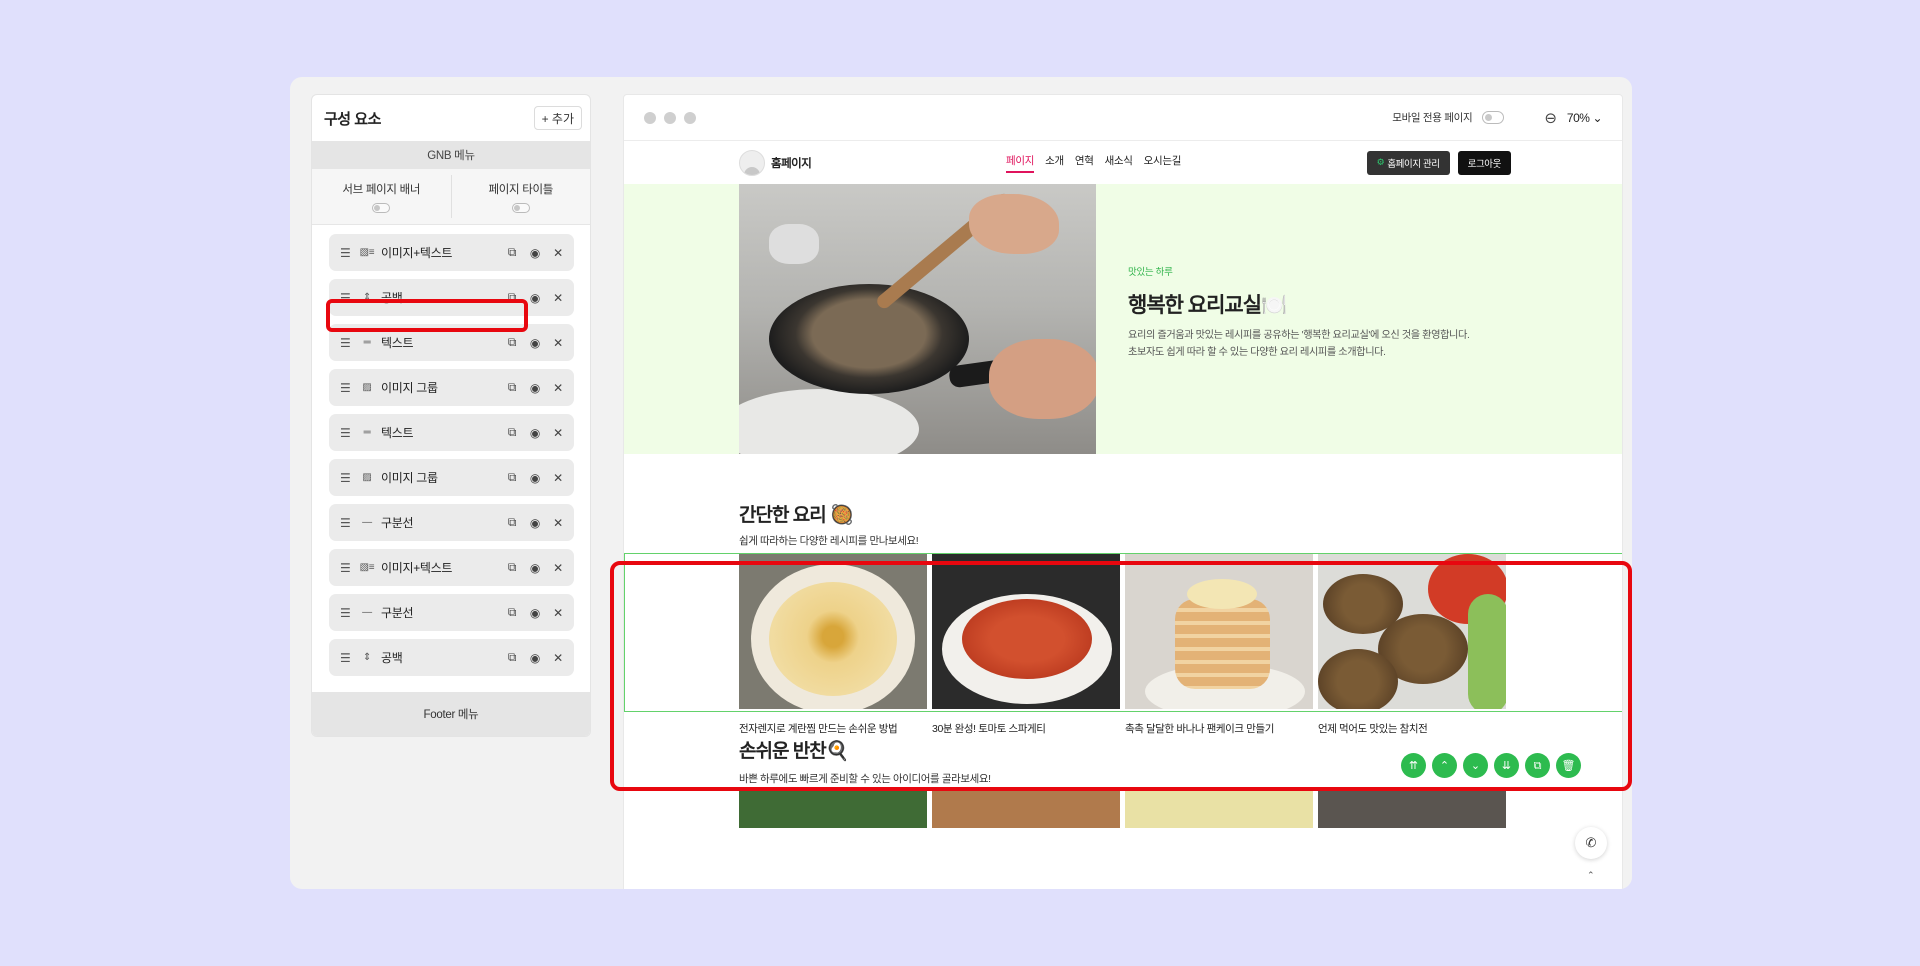 Image resolution: width=1920 pixels, height=966 pixels. Describe the element at coordinates (1413, 765) in the screenshot. I see `move-to-top-icon: ⇈` at that location.